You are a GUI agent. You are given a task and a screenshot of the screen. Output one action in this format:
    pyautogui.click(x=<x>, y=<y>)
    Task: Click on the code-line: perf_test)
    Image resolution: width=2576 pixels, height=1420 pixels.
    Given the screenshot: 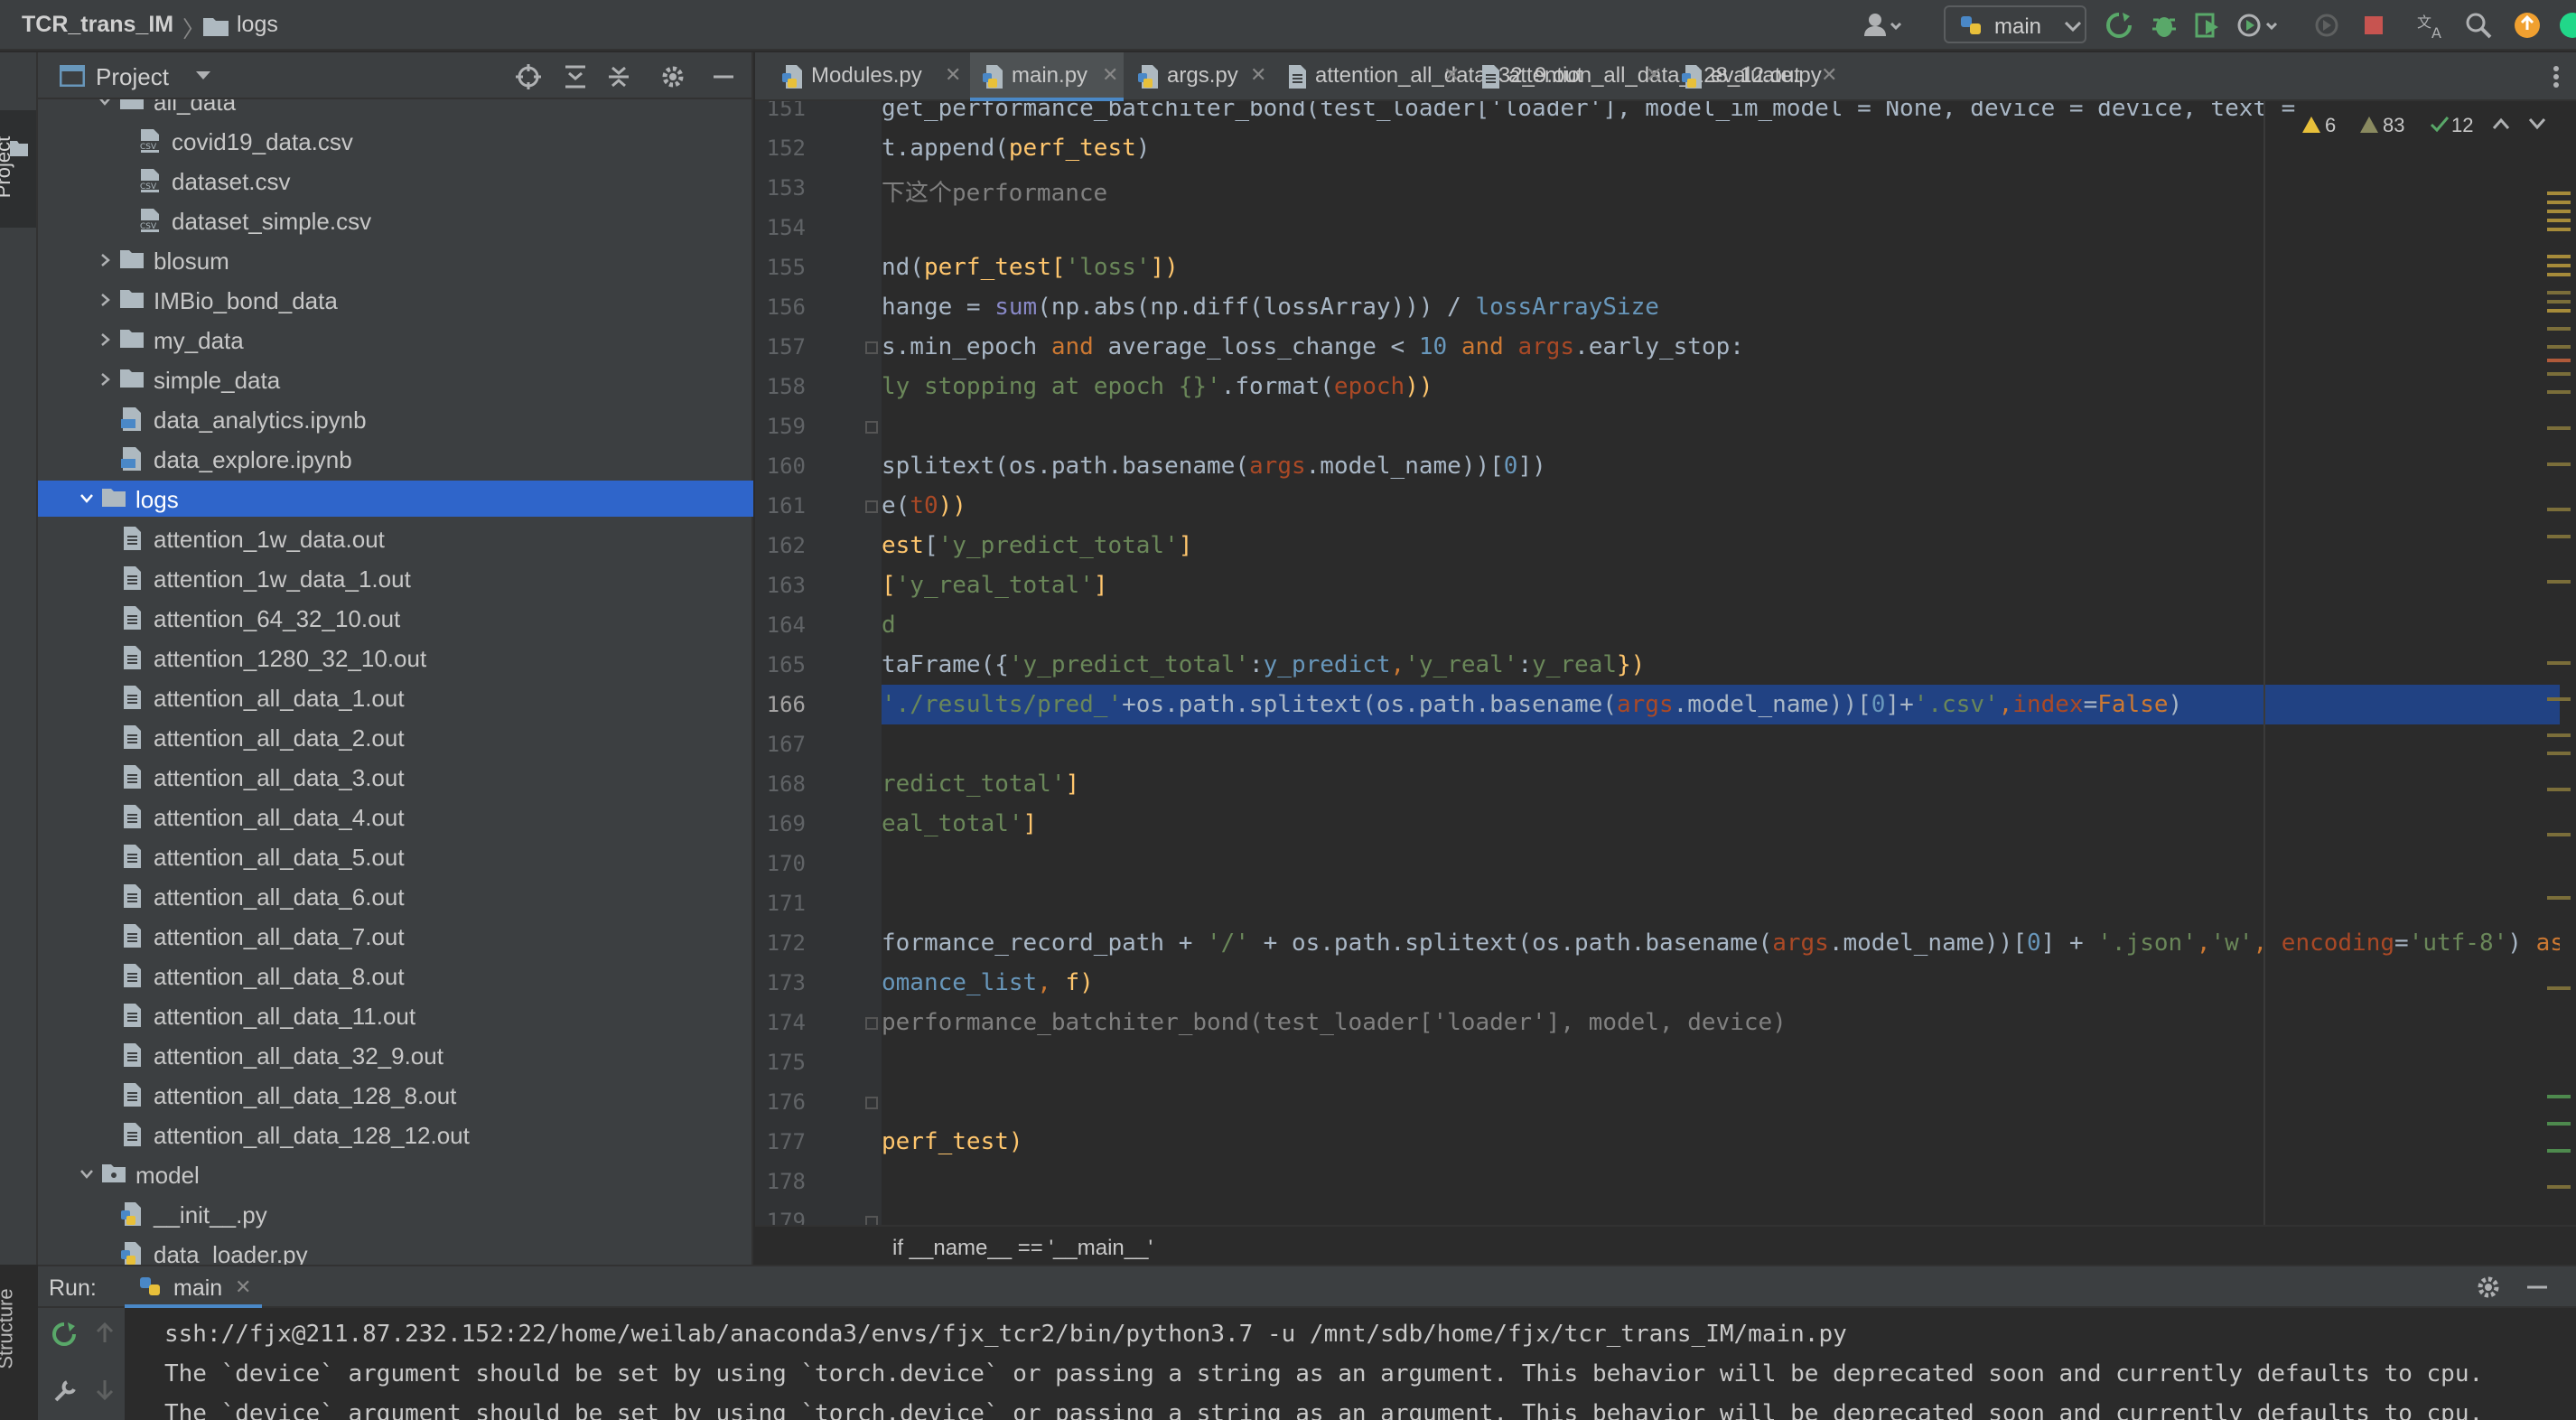 What is the action you would take?
    pyautogui.click(x=1721, y=1142)
    